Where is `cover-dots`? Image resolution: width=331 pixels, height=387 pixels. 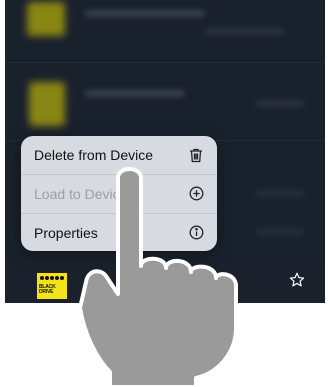 cover-dots is located at coordinates (52, 278).